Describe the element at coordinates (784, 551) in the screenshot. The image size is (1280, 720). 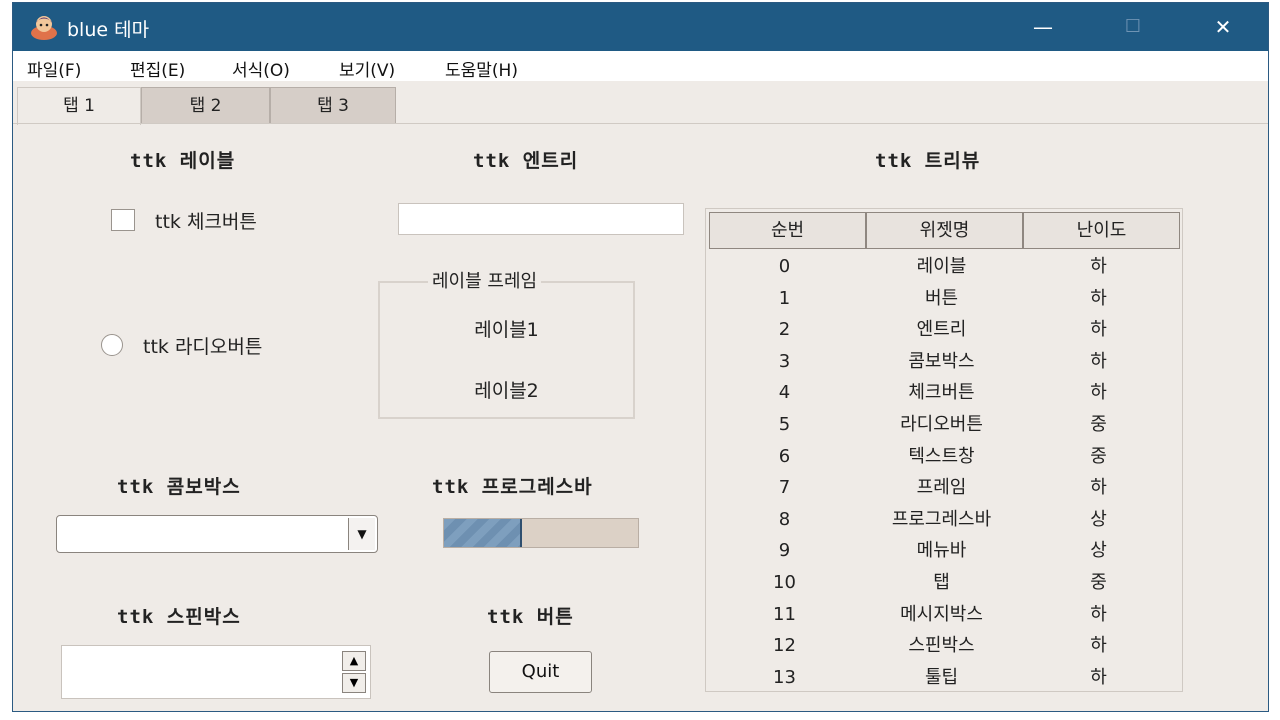
I see `row-index: 9` at that location.